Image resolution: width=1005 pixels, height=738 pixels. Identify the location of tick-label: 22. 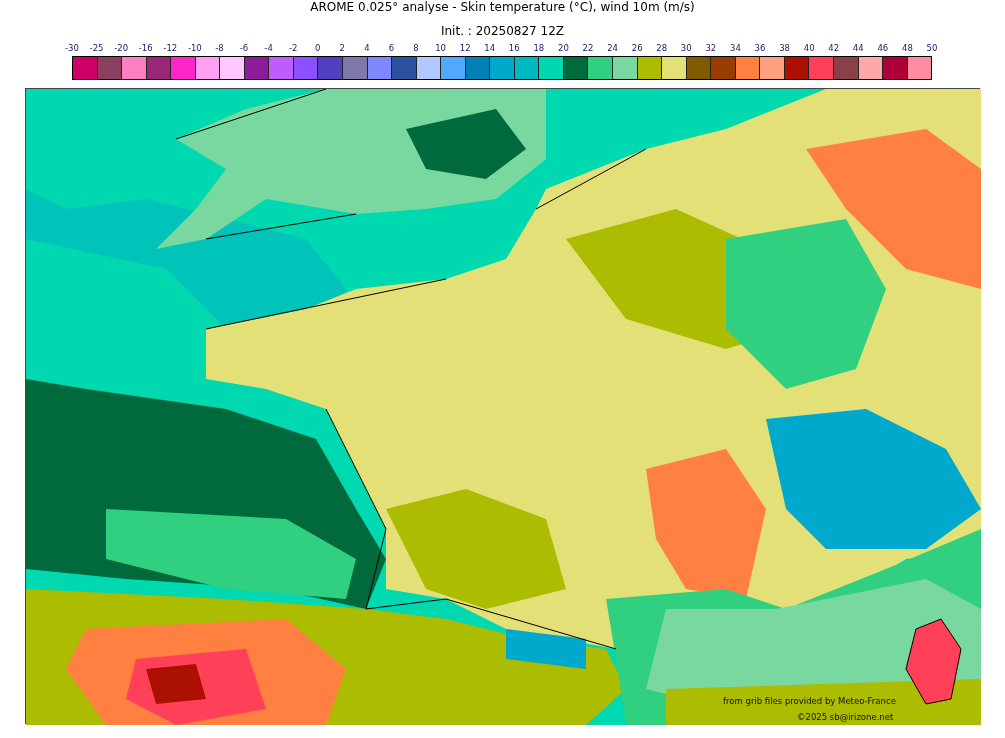
(588, 48).